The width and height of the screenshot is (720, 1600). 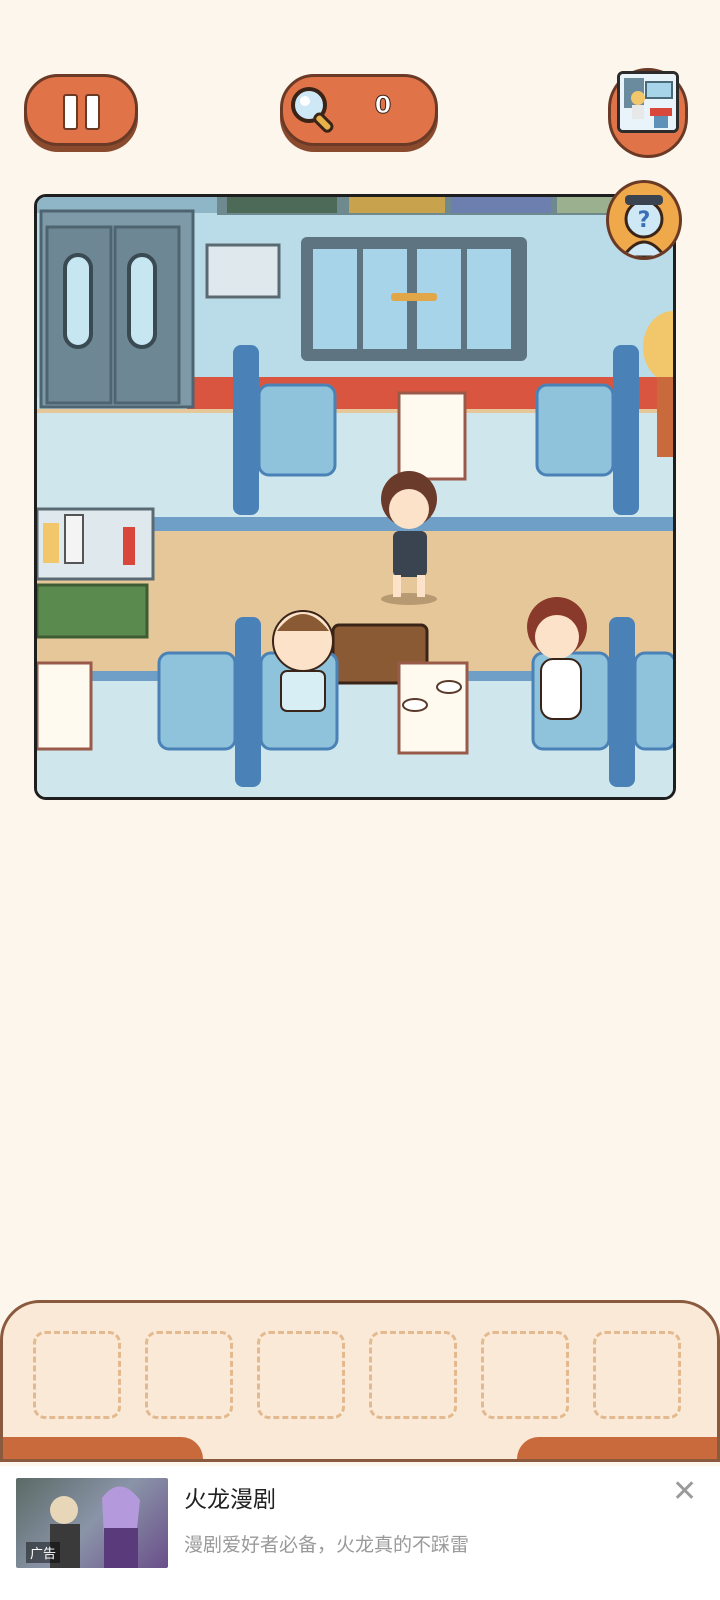 What do you see at coordinates (303, 661) in the screenshot?
I see `character-old-man` at bounding box center [303, 661].